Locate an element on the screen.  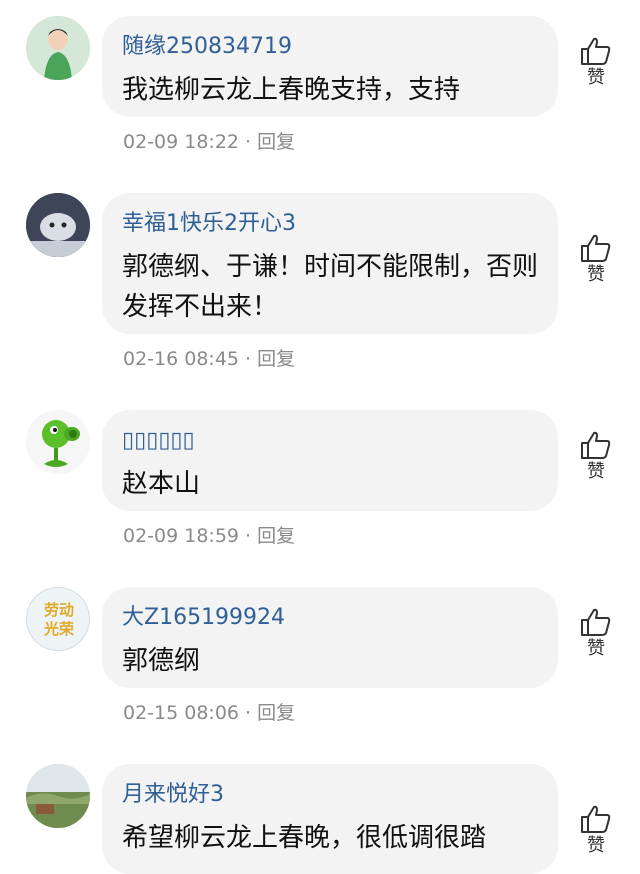
comment-time: 02-15 08:06 is located at coordinates (181, 713).